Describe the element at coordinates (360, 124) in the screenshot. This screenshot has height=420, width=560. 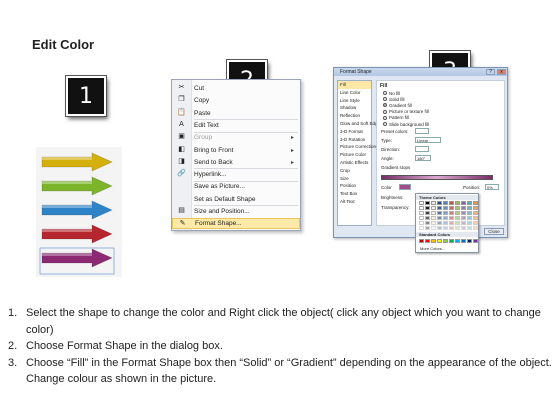
I see `nav-item-glow-and-soft-edges: Glow and Soft Edges` at that location.